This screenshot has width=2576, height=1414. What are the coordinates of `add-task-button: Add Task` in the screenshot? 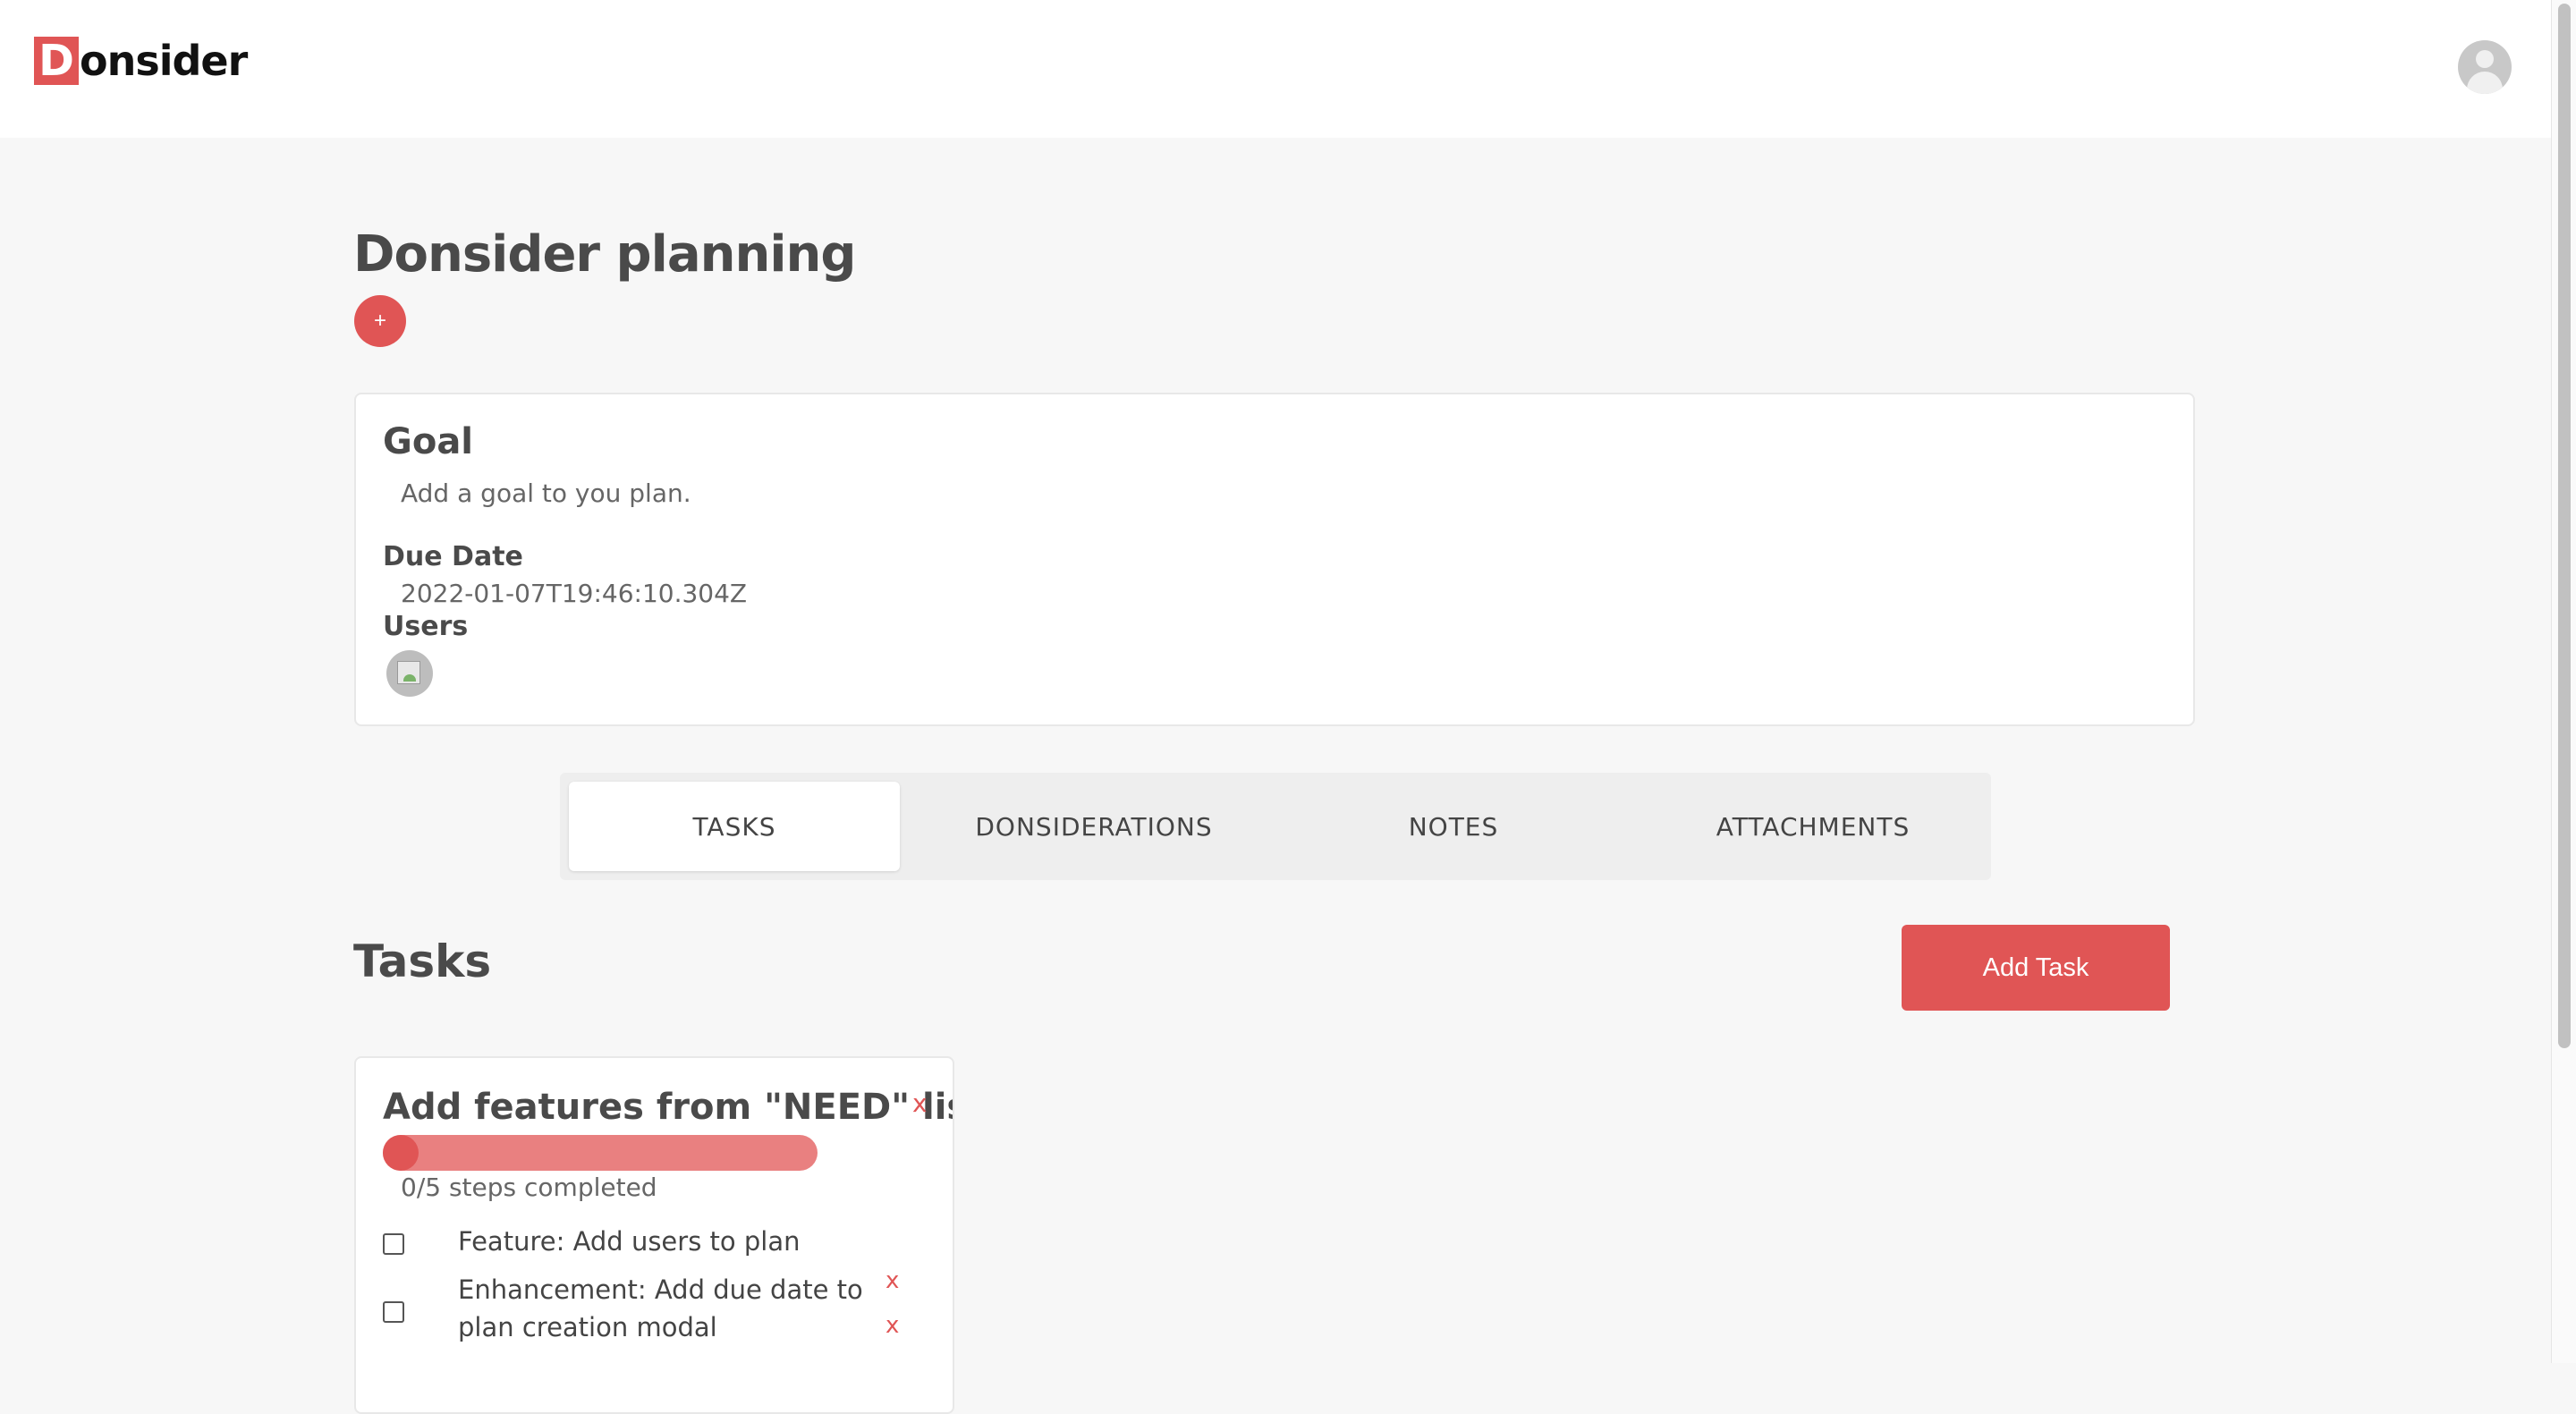 It's located at (2036, 968).